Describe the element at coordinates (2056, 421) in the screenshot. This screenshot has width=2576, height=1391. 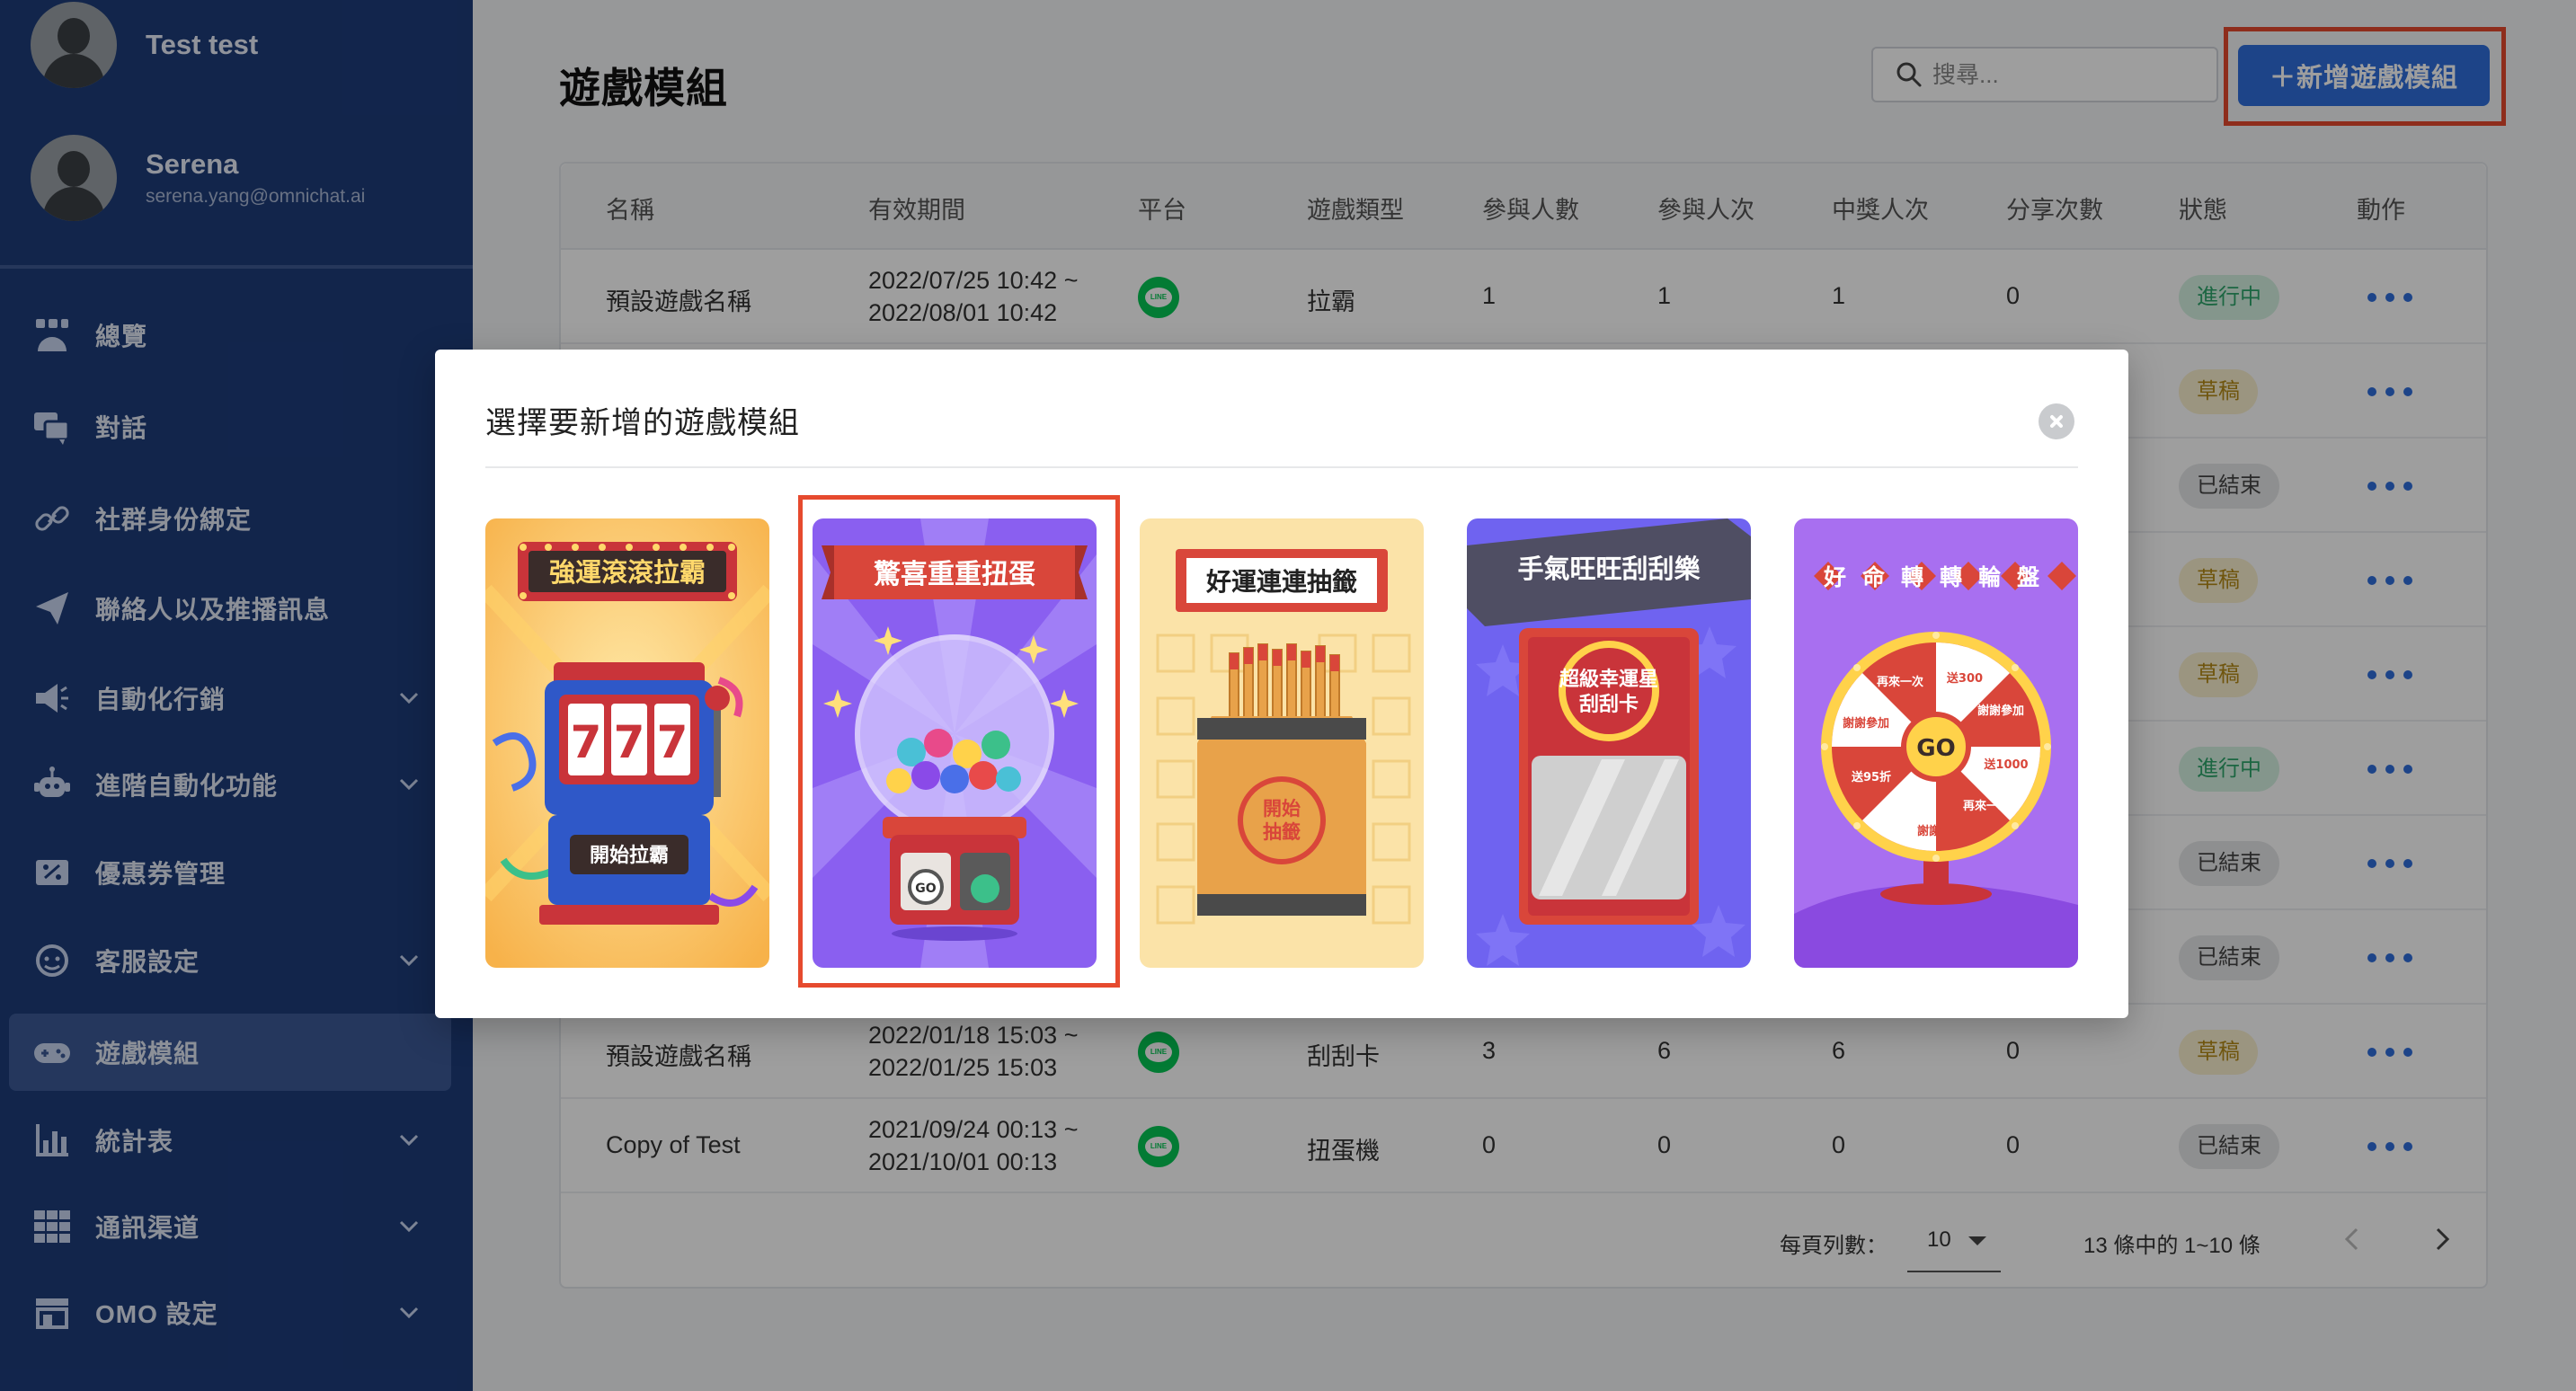
I see `close-icon` at that location.